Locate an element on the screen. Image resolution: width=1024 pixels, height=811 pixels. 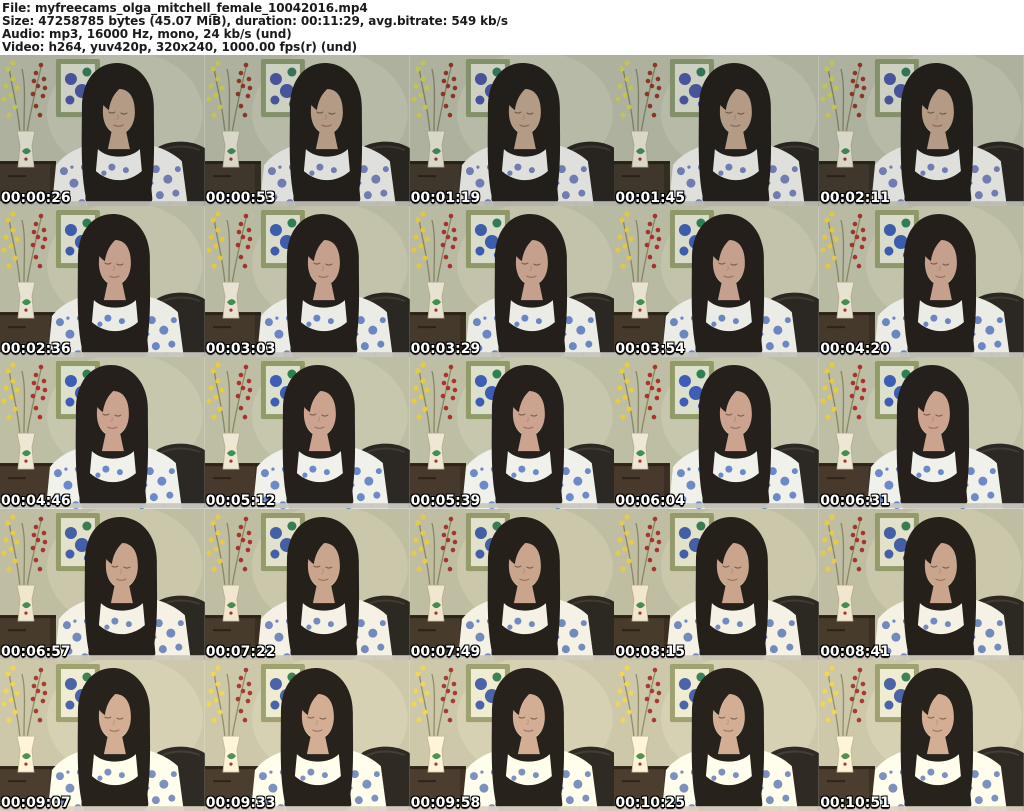
video-thumbnail: 00:07:49 is located at coordinates (512, 584).